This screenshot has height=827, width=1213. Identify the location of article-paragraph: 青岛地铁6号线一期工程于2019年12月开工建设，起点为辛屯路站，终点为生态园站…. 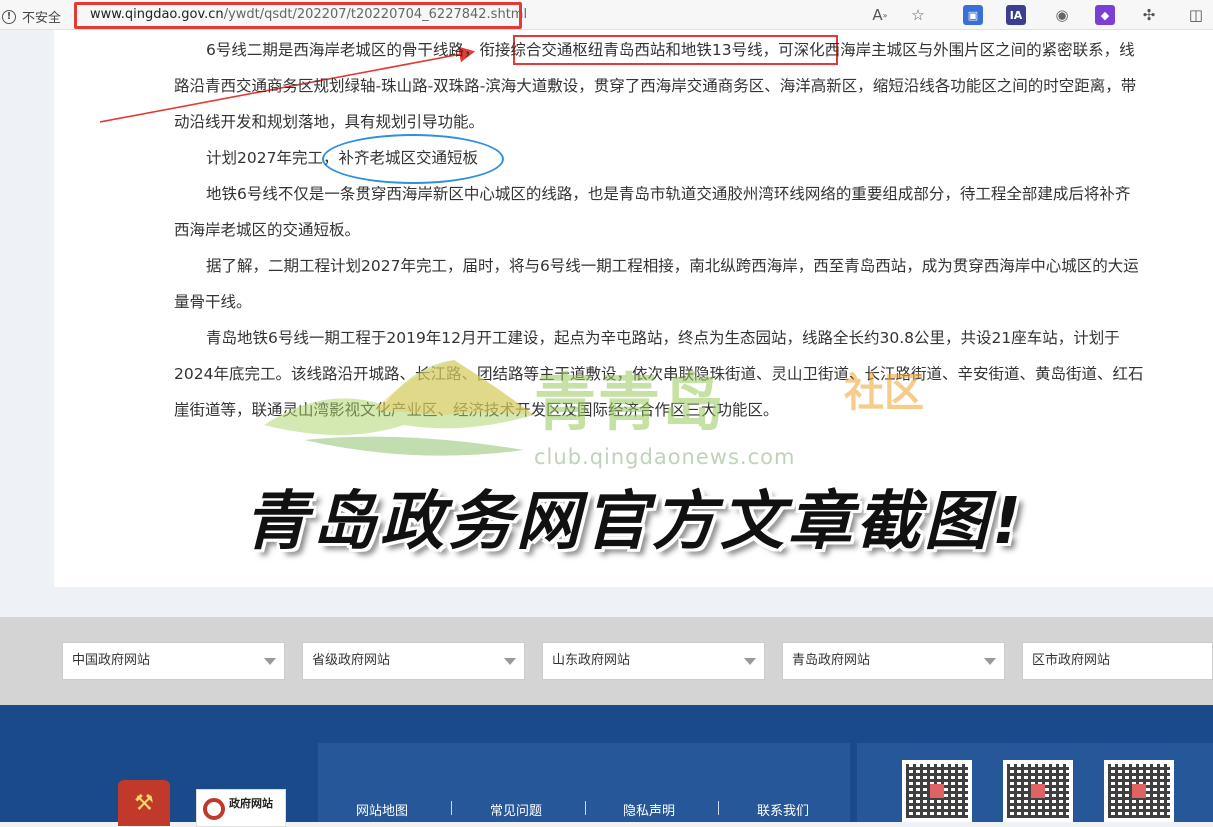
(659, 374).